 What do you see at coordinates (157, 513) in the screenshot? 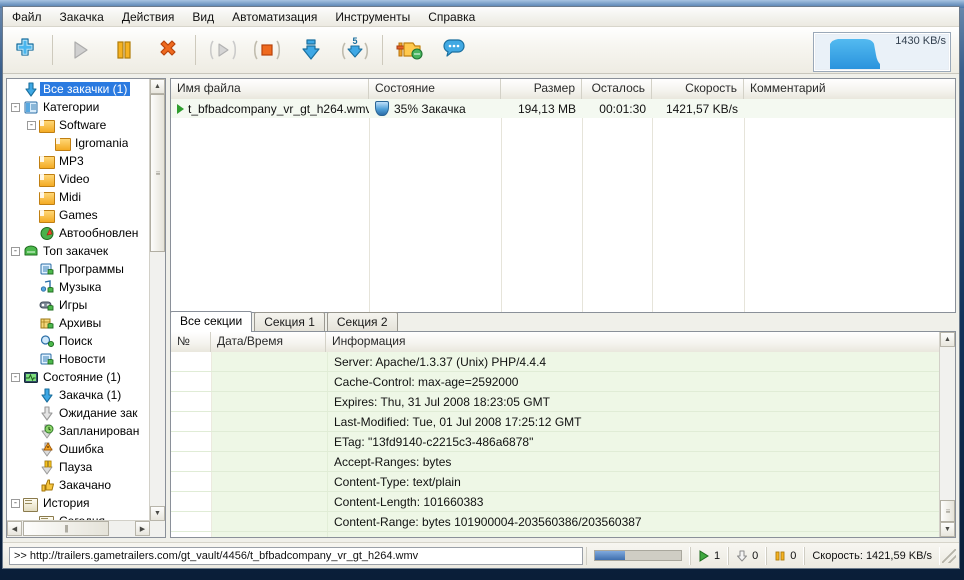
I see `scroll-down-button: ▼` at bounding box center [157, 513].